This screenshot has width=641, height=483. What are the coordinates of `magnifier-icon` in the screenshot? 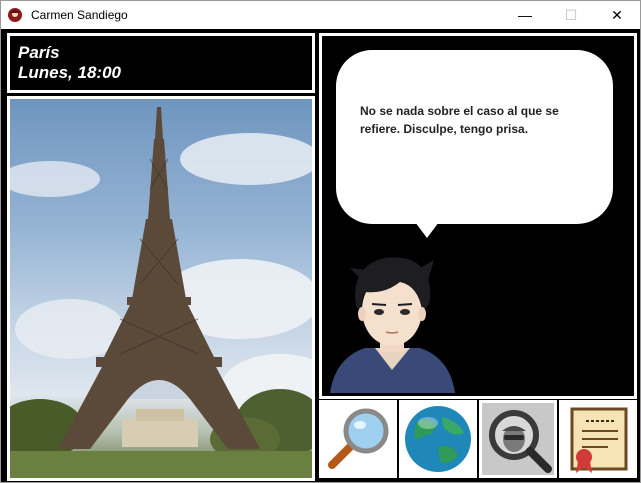 It's located at (358, 439).